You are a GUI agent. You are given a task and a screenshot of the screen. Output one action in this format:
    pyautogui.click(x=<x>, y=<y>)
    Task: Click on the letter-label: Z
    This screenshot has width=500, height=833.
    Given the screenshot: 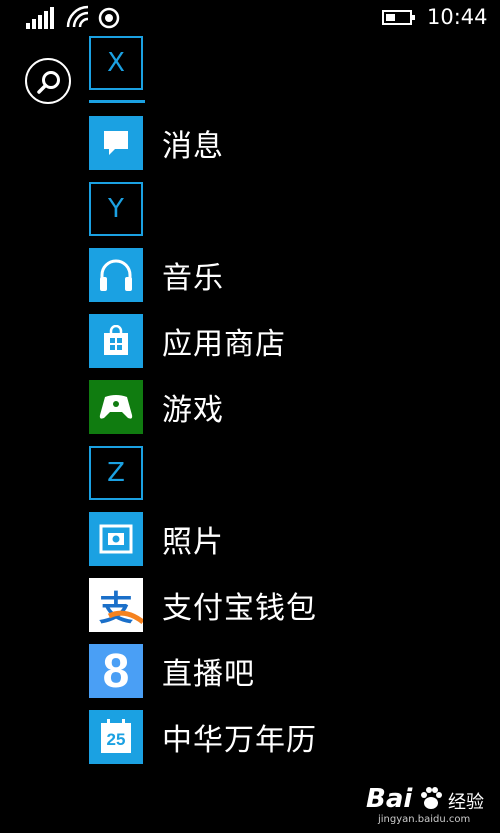 What is the action you would take?
    pyautogui.click(x=116, y=473)
    